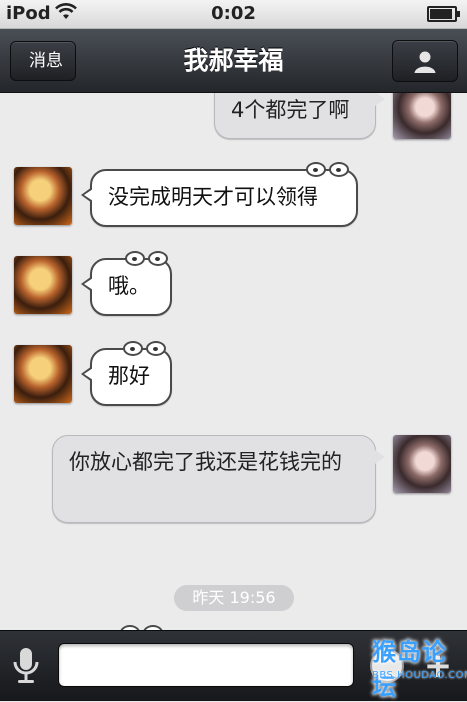 The height and width of the screenshot is (702, 467). What do you see at coordinates (26, 666) in the screenshot?
I see `microphone-icon` at bounding box center [26, 666].